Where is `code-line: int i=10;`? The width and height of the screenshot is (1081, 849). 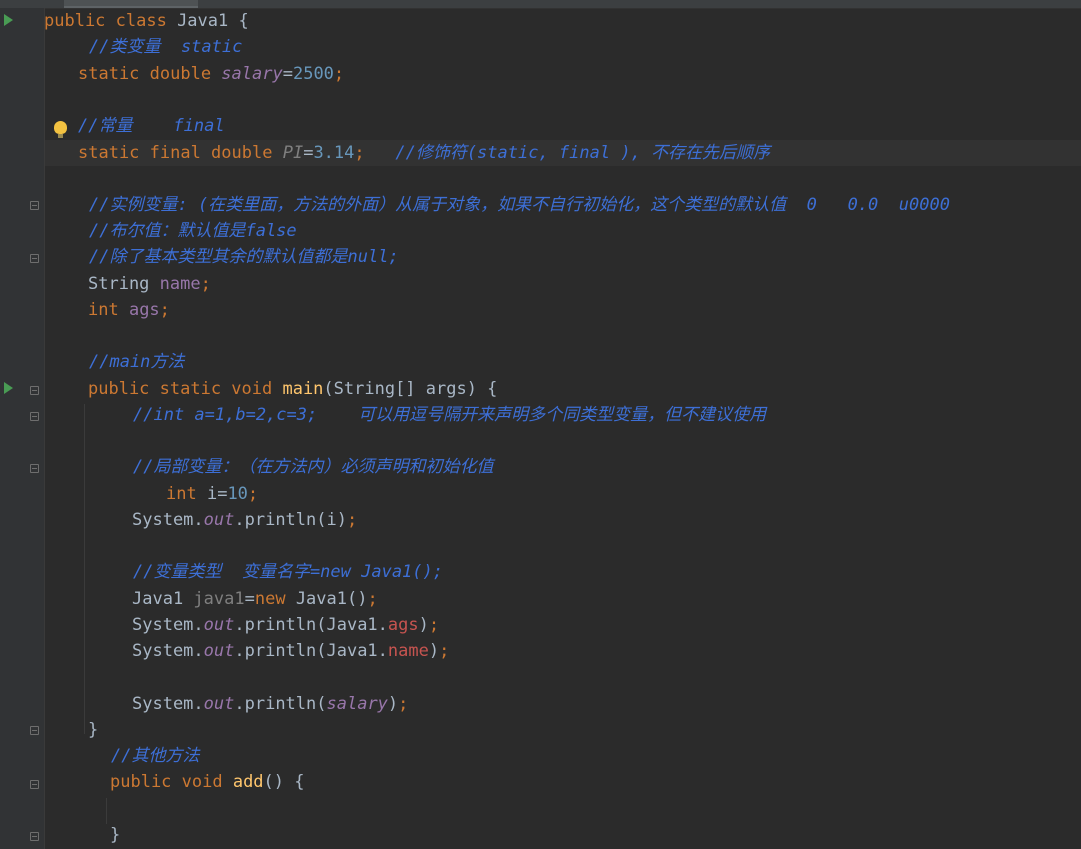
code-line: int i=10; is located at coordinates (212, 494).